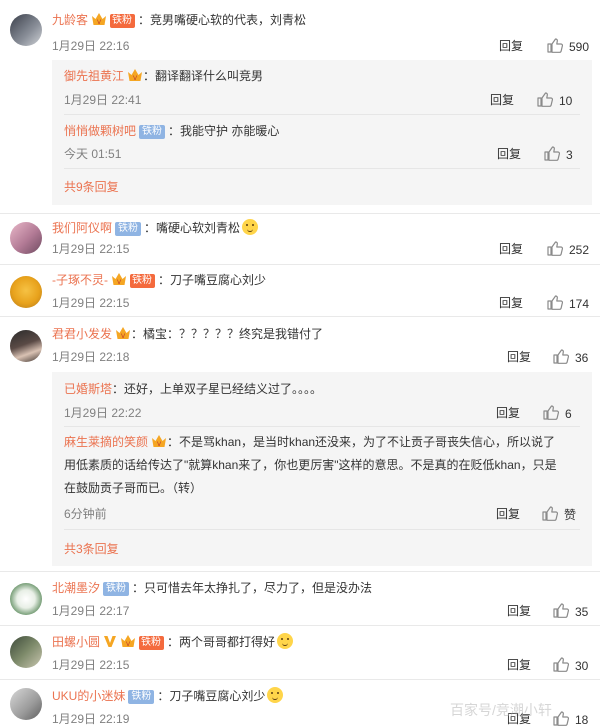  Describe the element at coordinates (93, 154) in the screenshot. I see `reply-time: 今天 01:51` at that location.